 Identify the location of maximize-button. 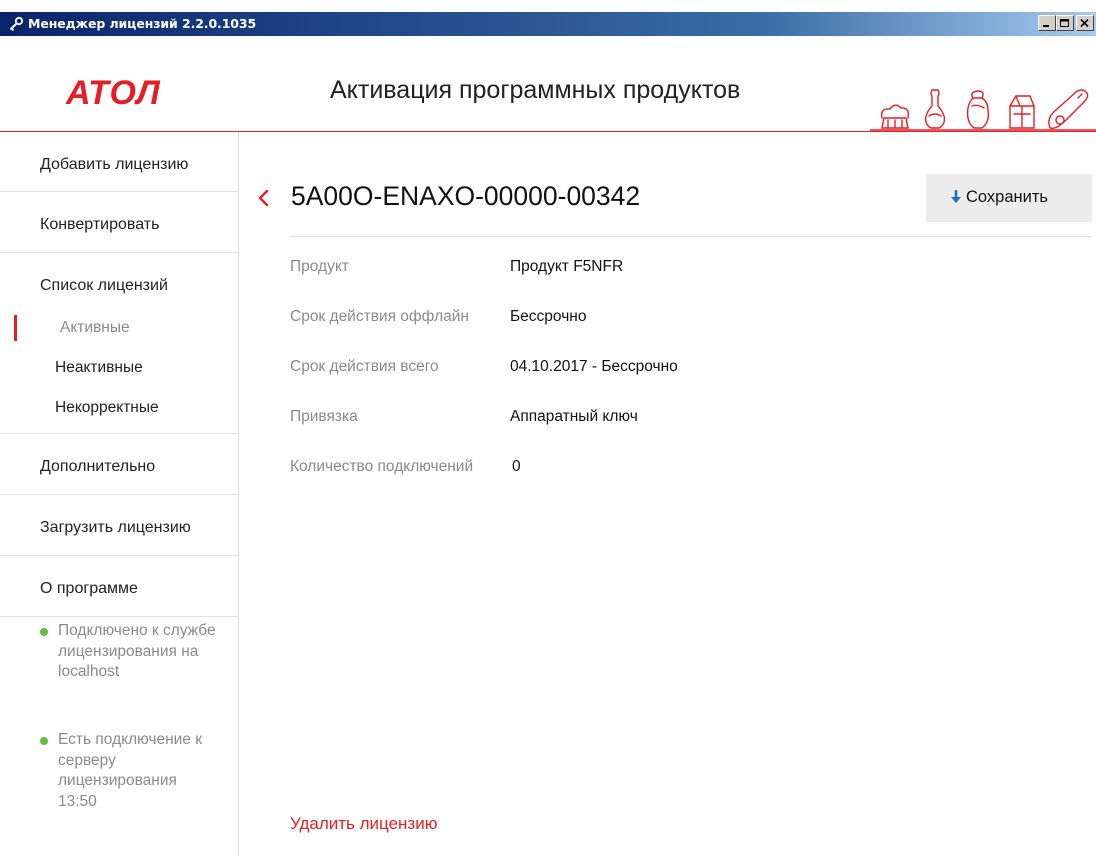
(1065, 23).